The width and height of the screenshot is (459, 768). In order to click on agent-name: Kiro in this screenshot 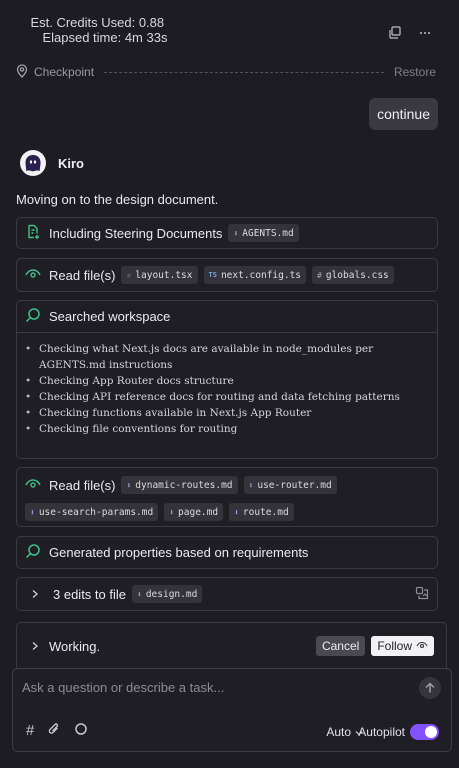, I will do `click(71, 163)`.